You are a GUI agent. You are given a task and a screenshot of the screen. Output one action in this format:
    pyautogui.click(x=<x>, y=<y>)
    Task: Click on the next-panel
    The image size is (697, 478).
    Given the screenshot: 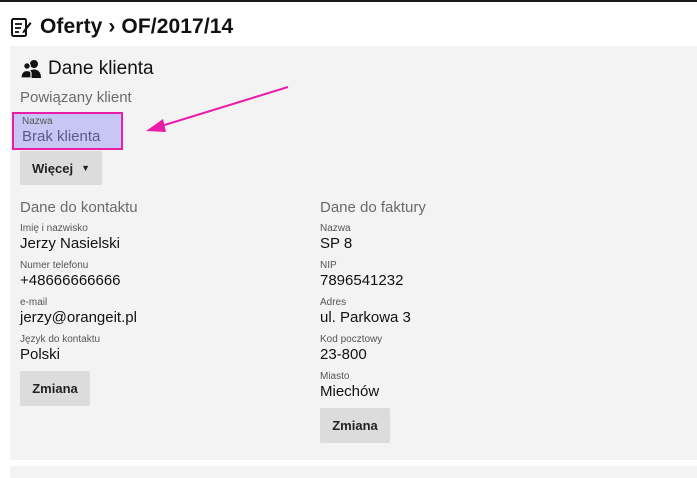 What is the action you would take?
    pyautogui.click(x=353, y=472)
    